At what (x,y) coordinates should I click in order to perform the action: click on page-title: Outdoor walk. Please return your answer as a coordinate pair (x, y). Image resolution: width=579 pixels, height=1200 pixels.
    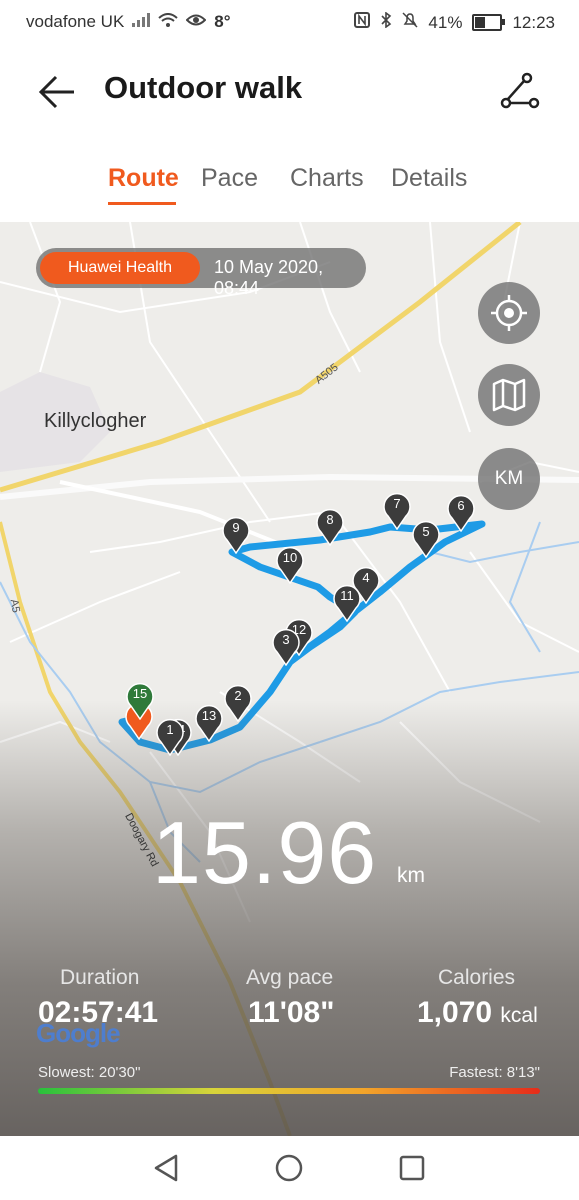
    Looking at the image, I should click on (203, 87).